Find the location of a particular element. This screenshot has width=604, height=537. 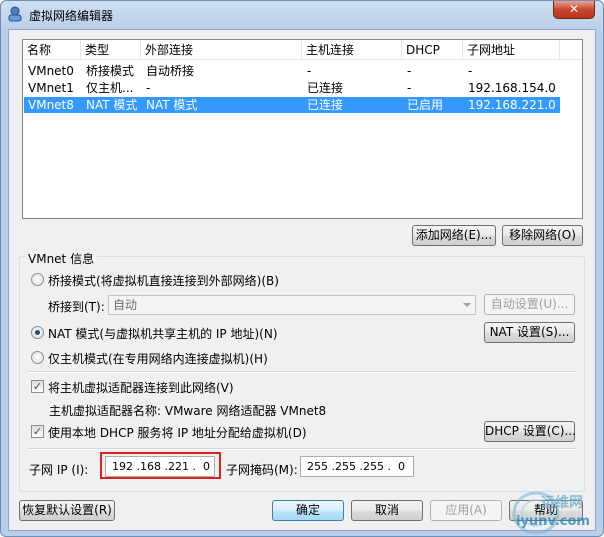

connect-adapter-label: 将主机虚拟适配器连接到此网络(V) is located at coordinates (141, 387).